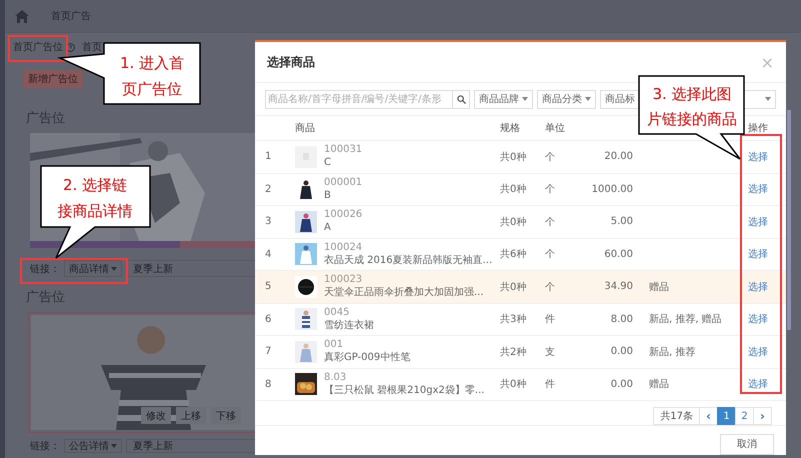 The width and height of the screenshot is (801, 458). What do you see at coordinates (685, 319) in the screenshot?
I see `tags-cell-text: 新品, 推荐, 赠品` at bounding box center [685, 319].